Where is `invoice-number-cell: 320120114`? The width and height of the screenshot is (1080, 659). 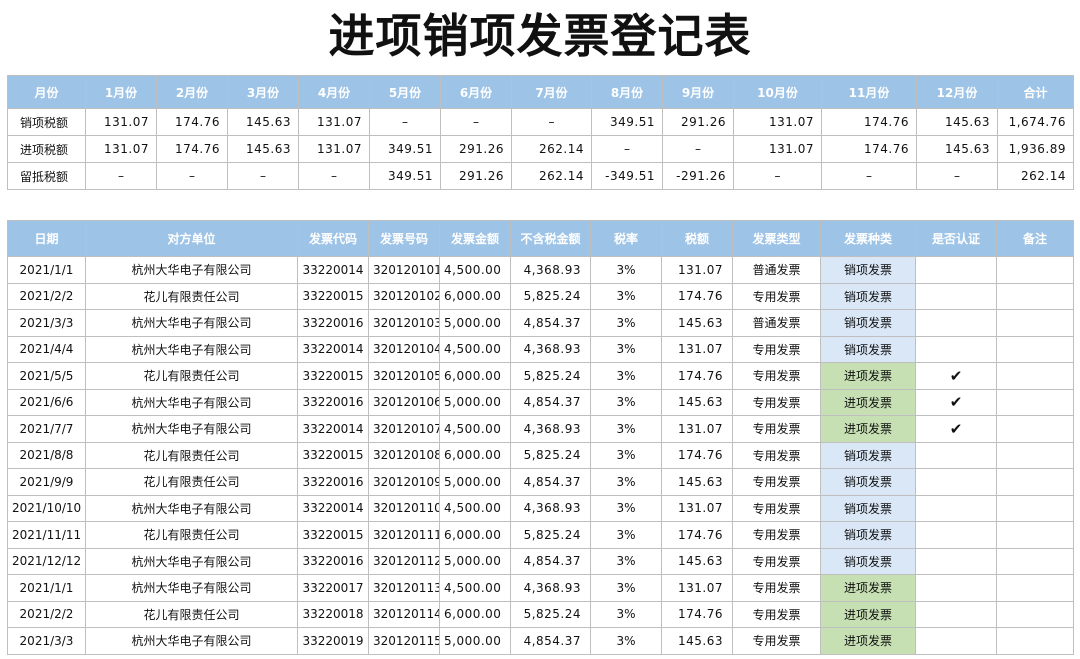 invoice-number-cell: 320120114 is located at coordinates (404, 614).